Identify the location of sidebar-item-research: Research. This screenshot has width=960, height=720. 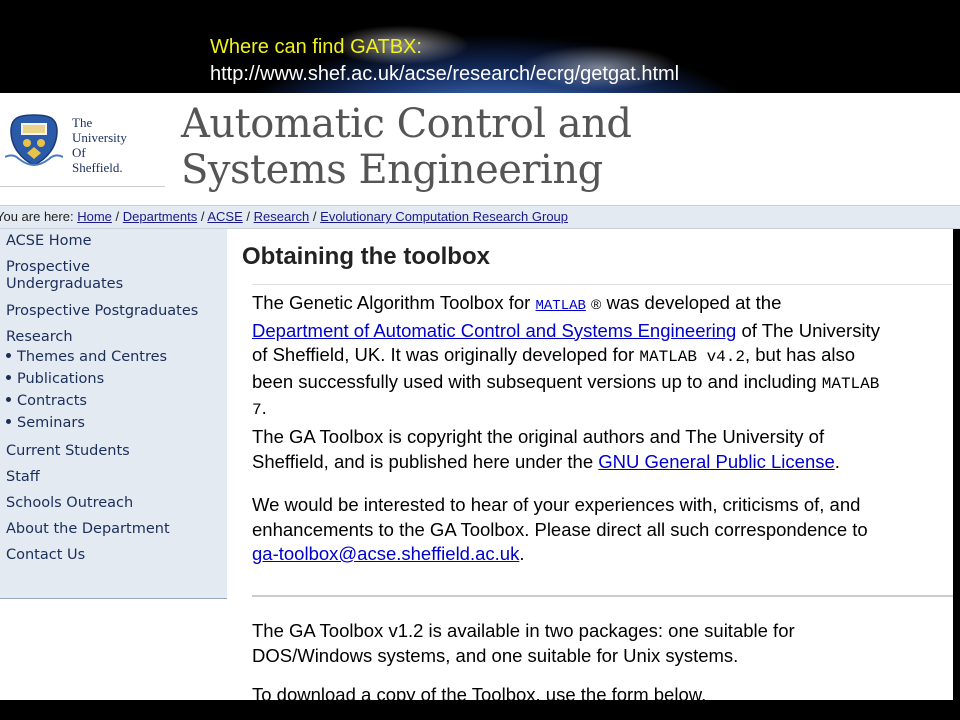
(39, 337).